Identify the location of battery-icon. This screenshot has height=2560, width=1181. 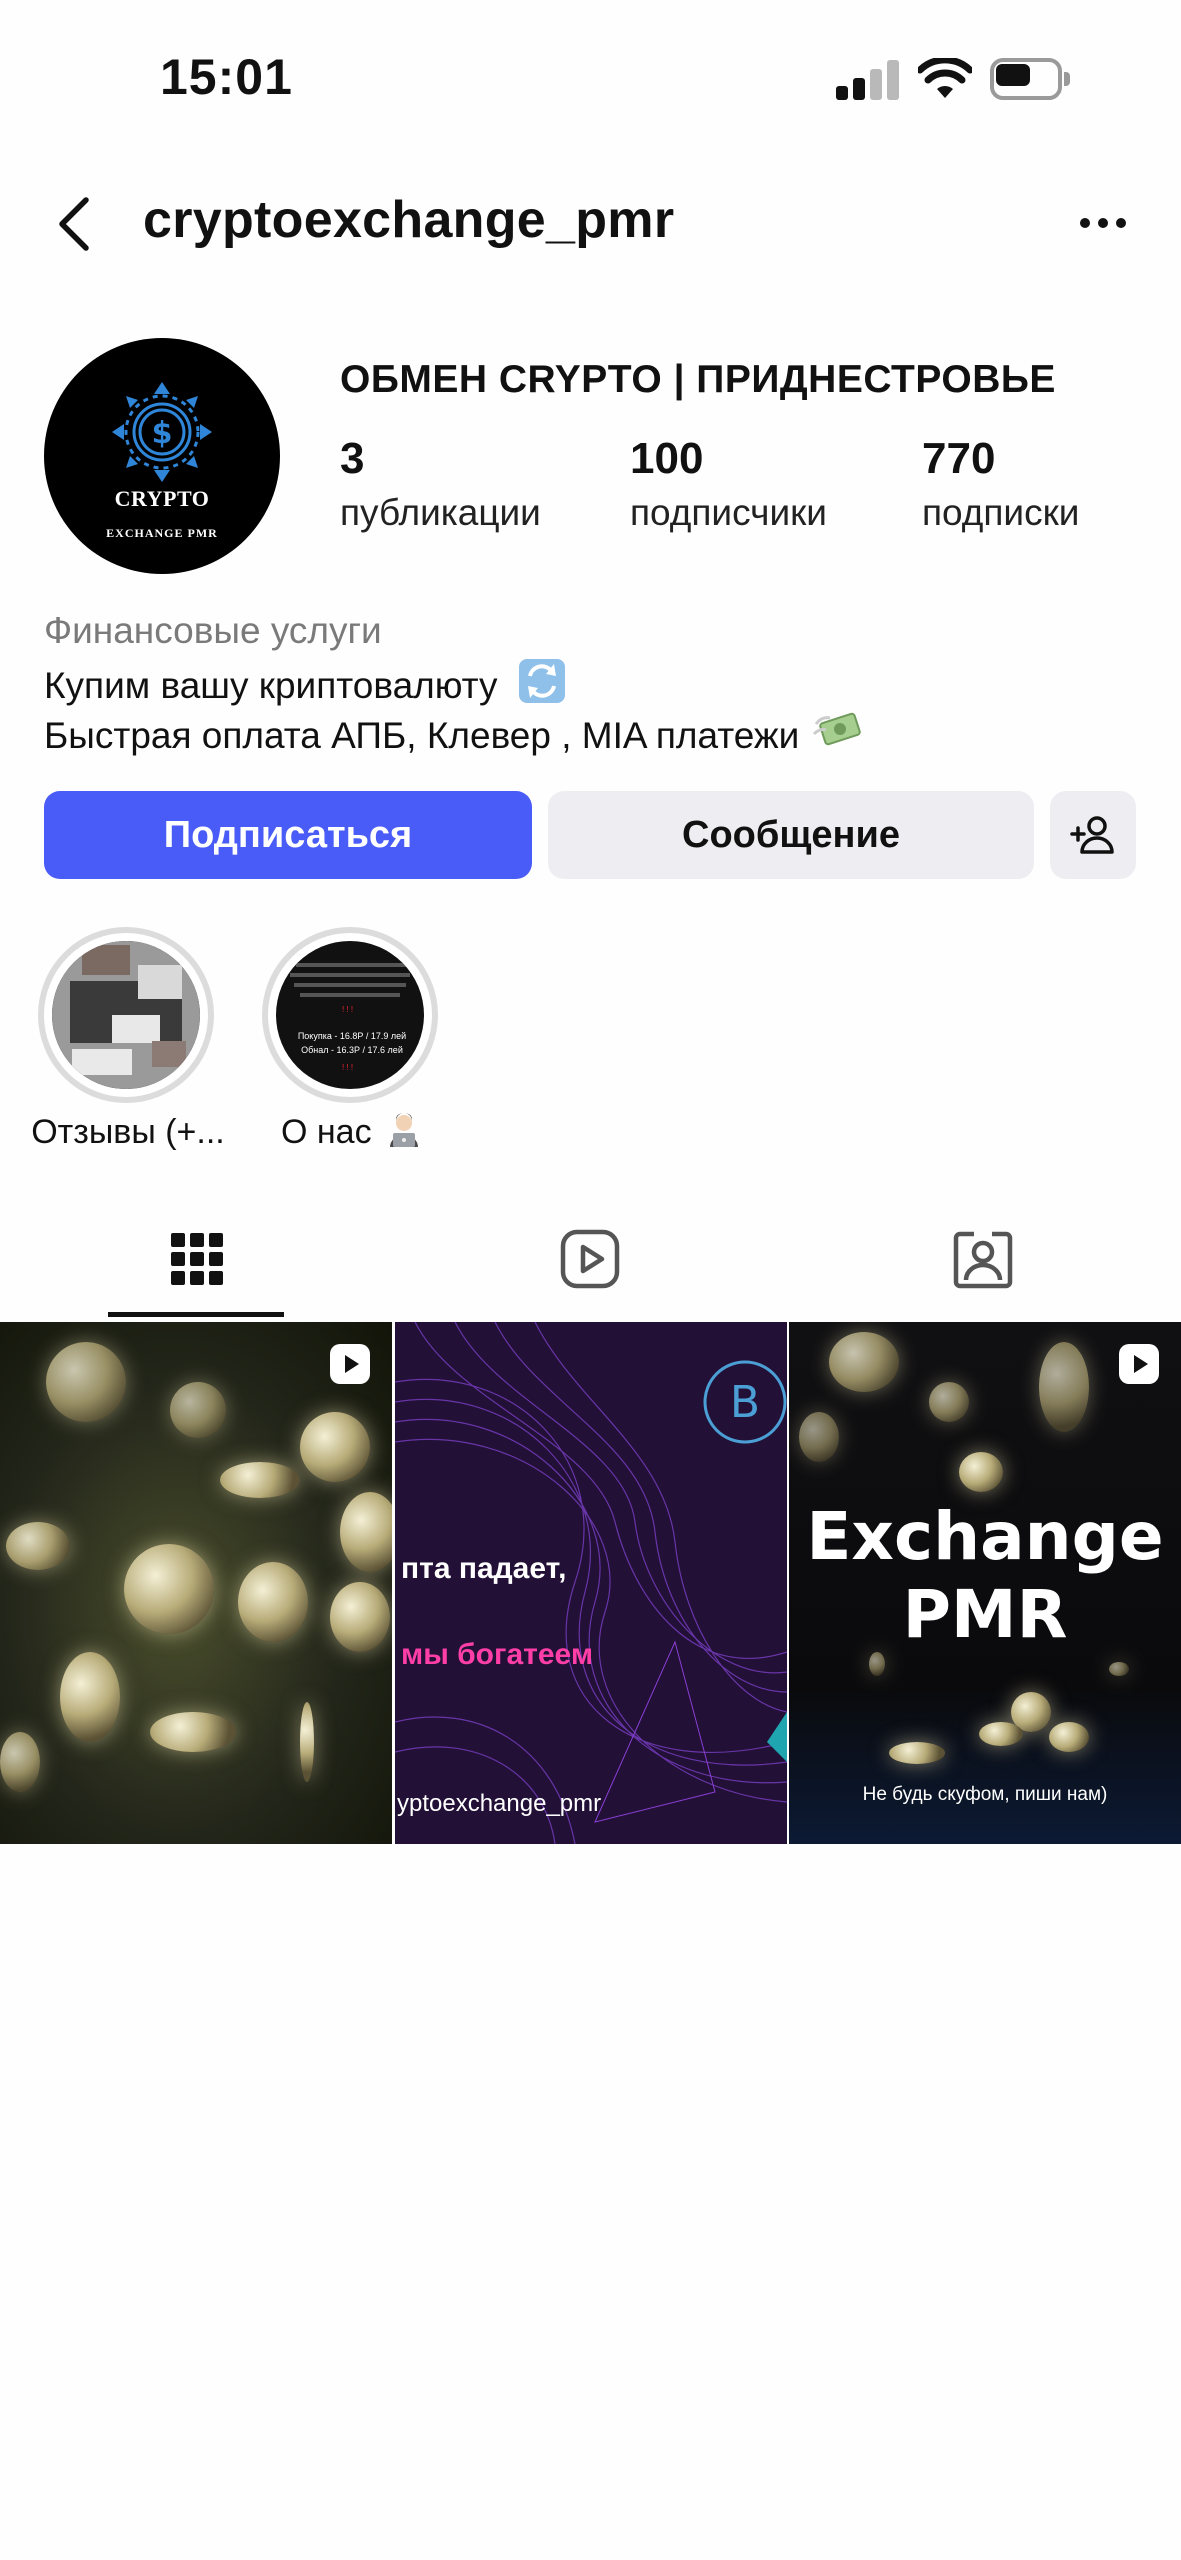
(1030, 79).